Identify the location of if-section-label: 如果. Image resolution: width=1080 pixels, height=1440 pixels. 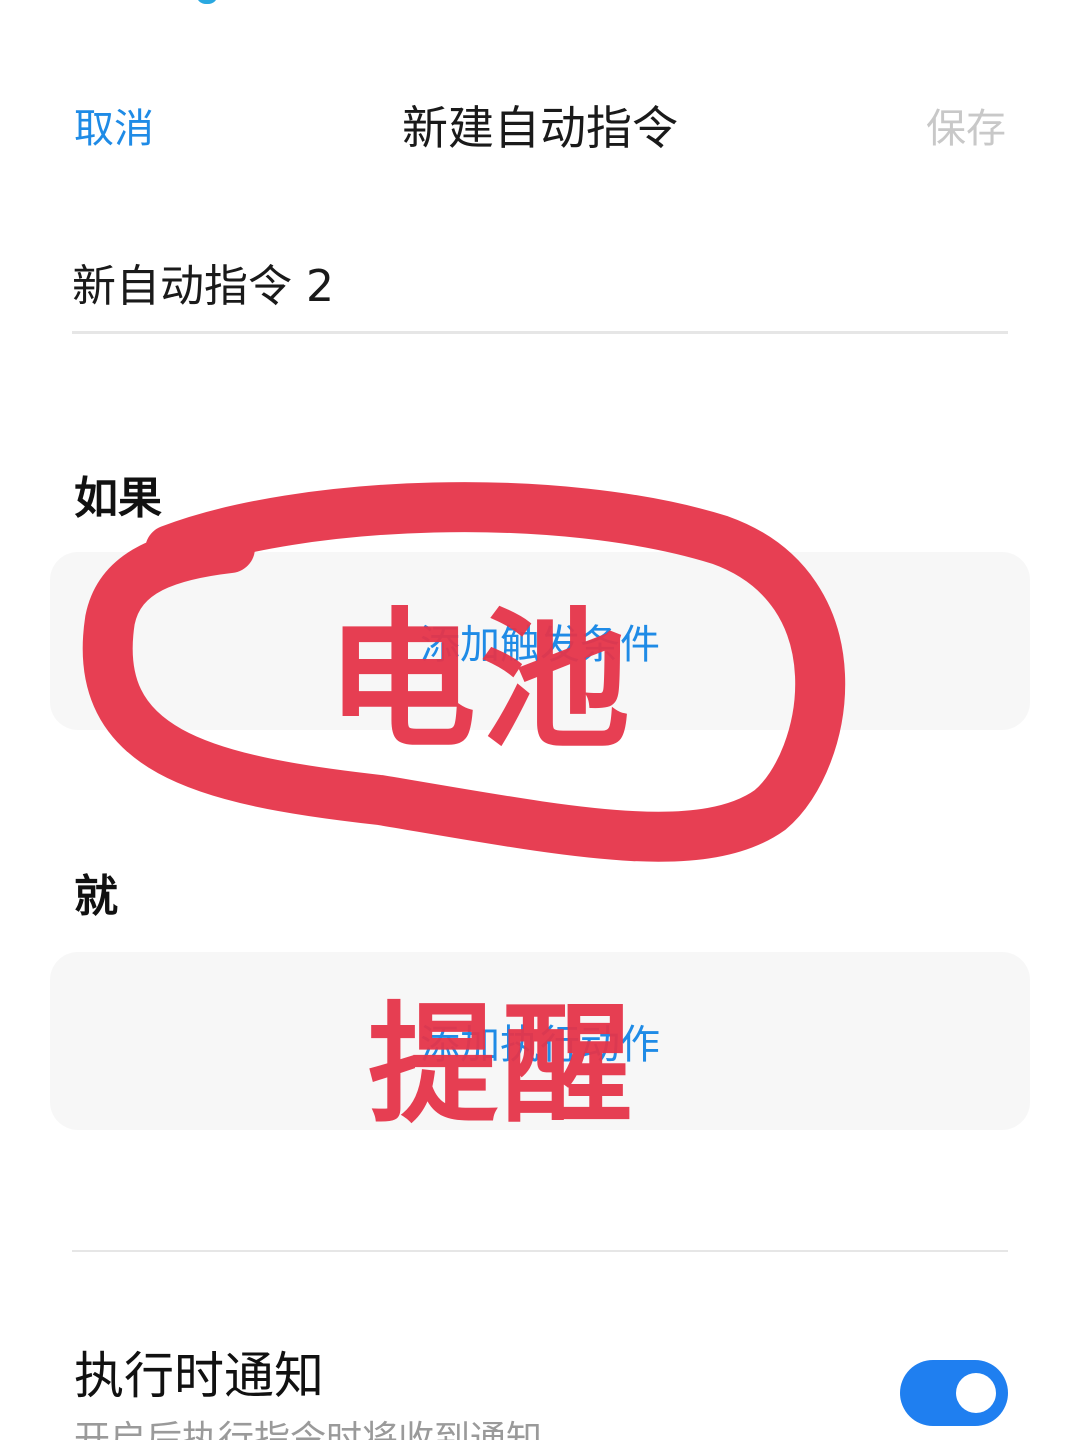
(118, 498).